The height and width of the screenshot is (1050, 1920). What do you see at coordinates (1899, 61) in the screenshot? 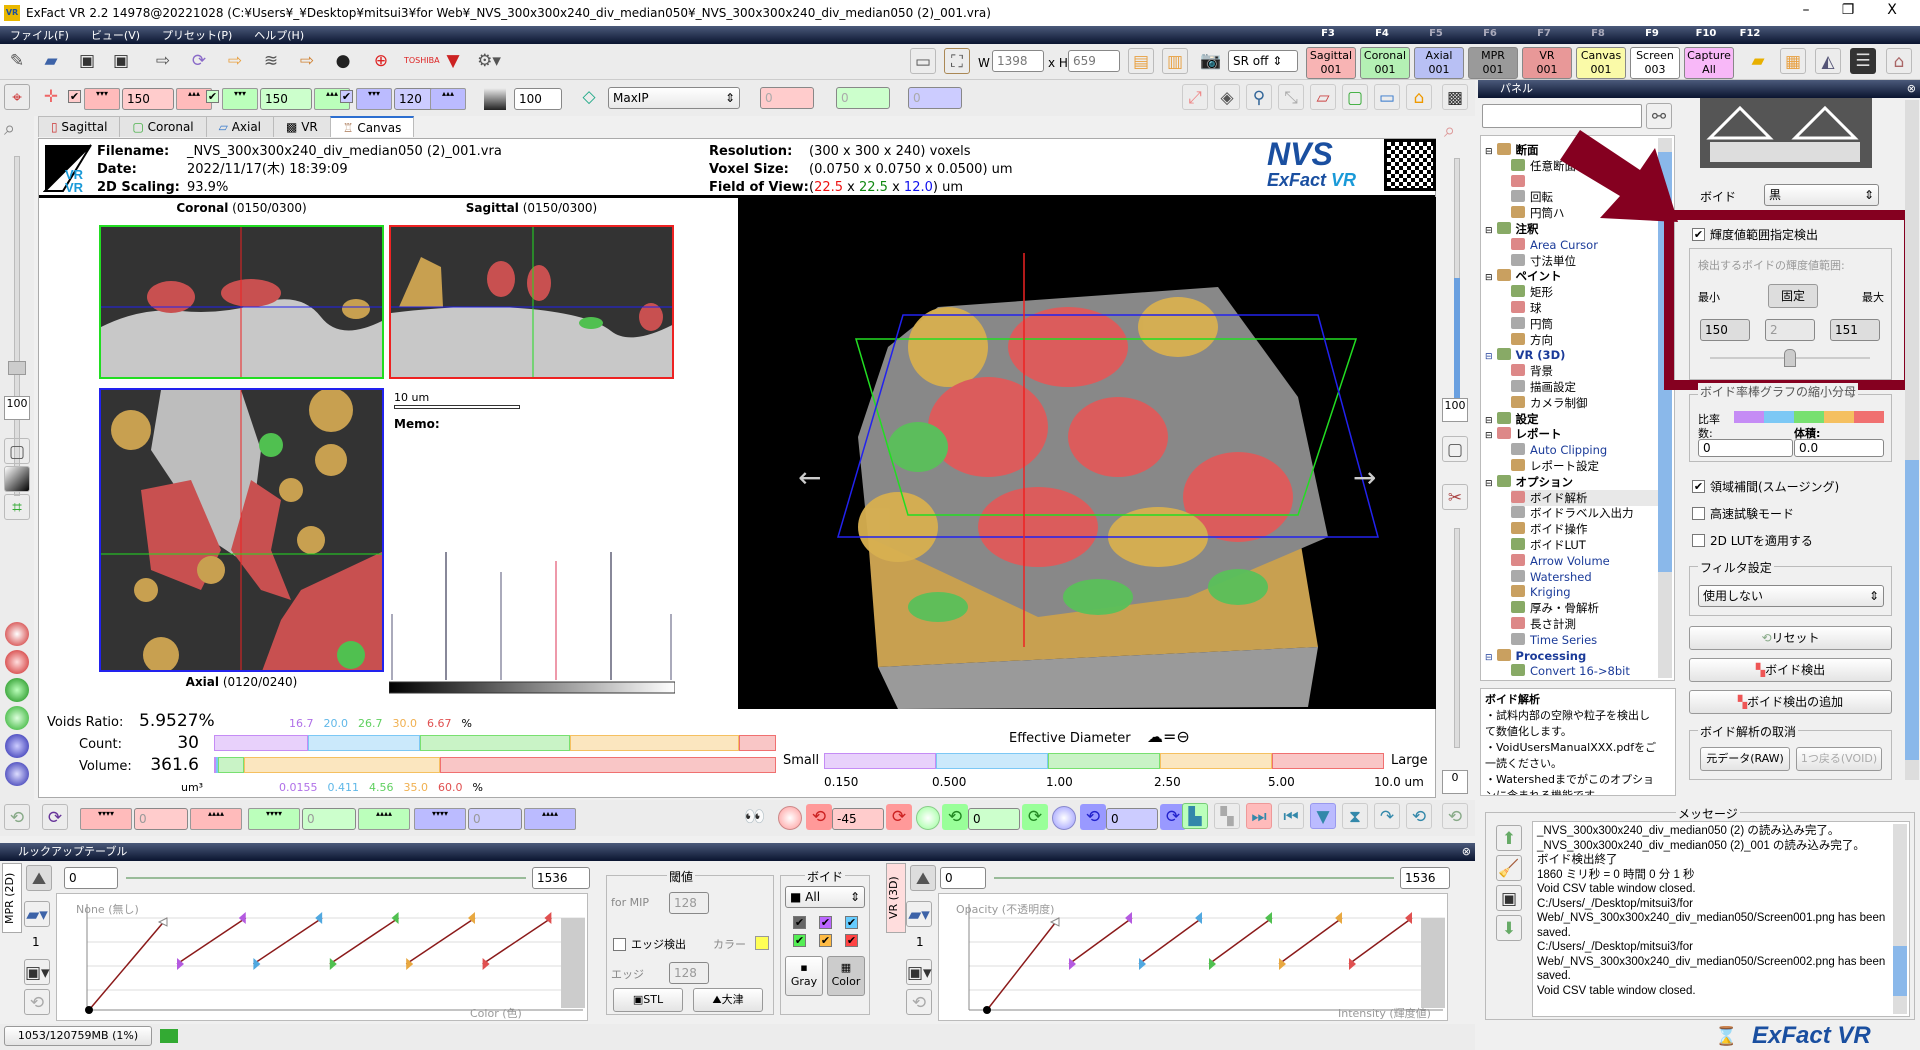
I see `home-icon: ⌂` at bounding box center [1899, 61].